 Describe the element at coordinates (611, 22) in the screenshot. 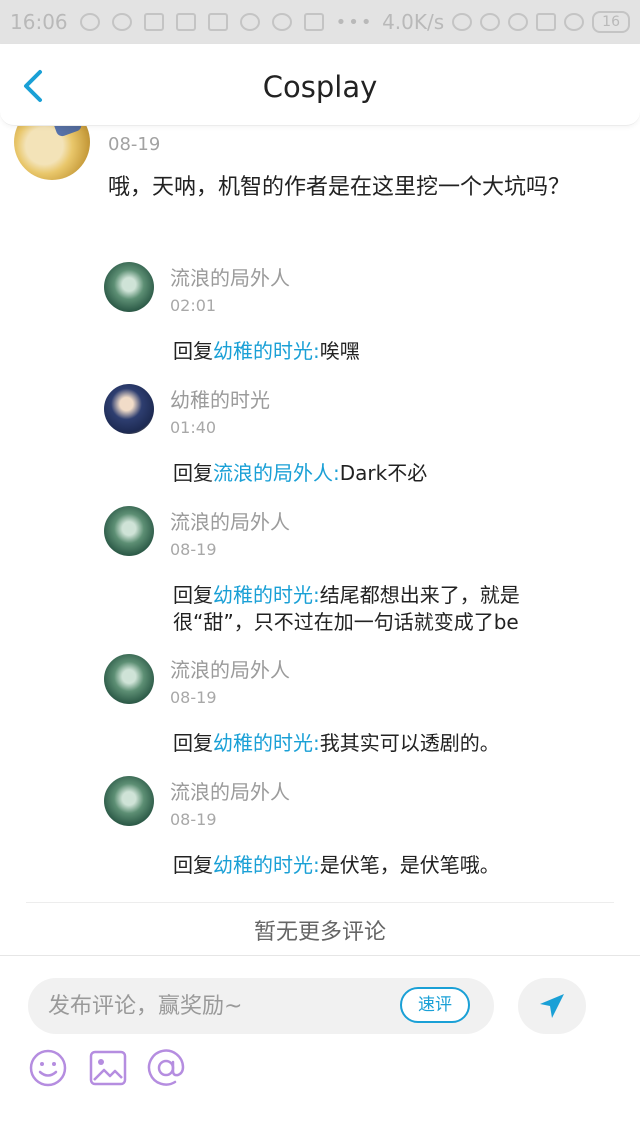

I see `battery-indicator: 16` at that location.